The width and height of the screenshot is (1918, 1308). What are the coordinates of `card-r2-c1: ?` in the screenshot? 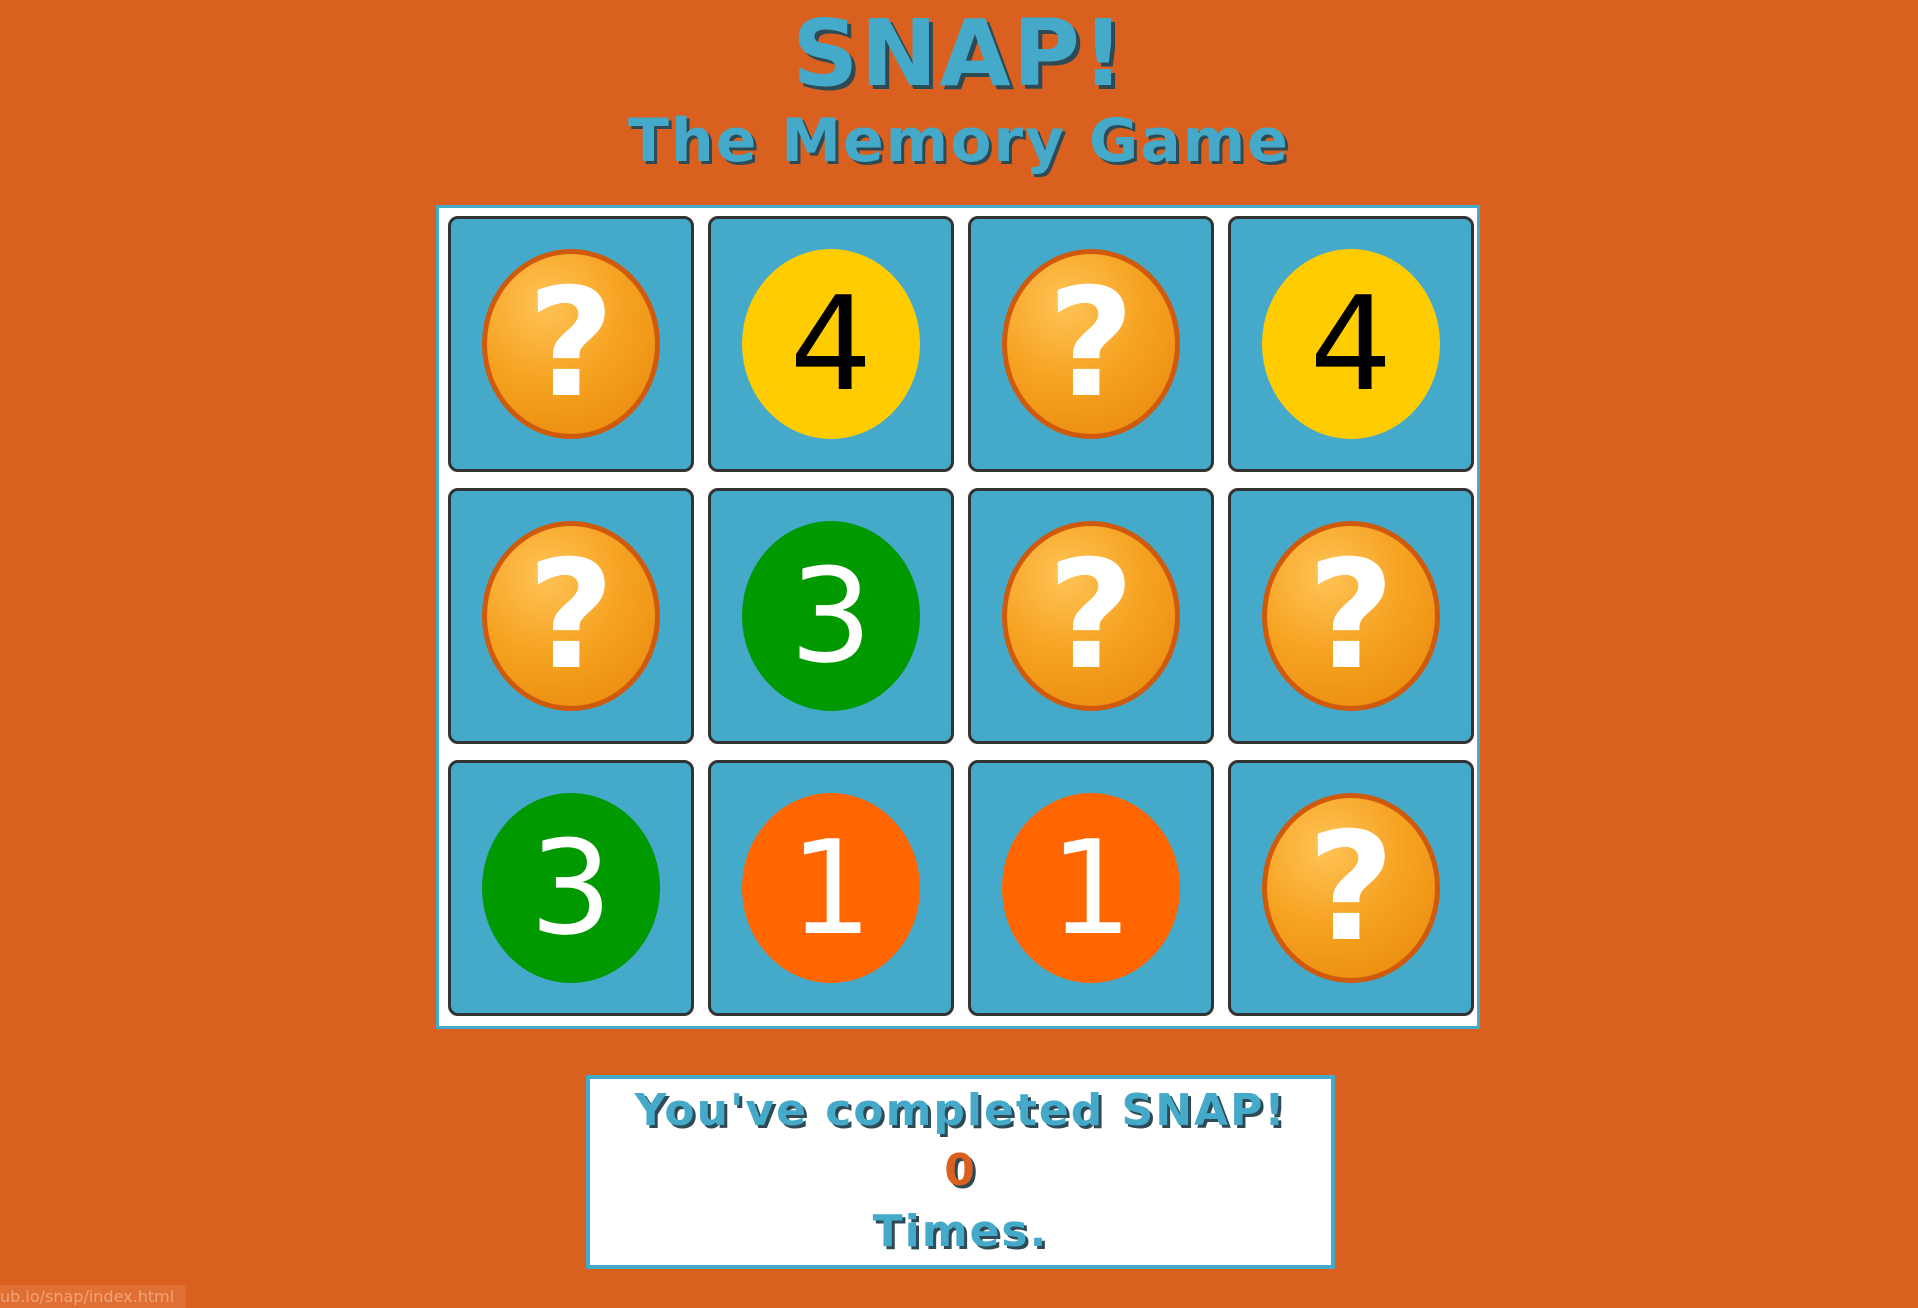 It's located at (571, 616).